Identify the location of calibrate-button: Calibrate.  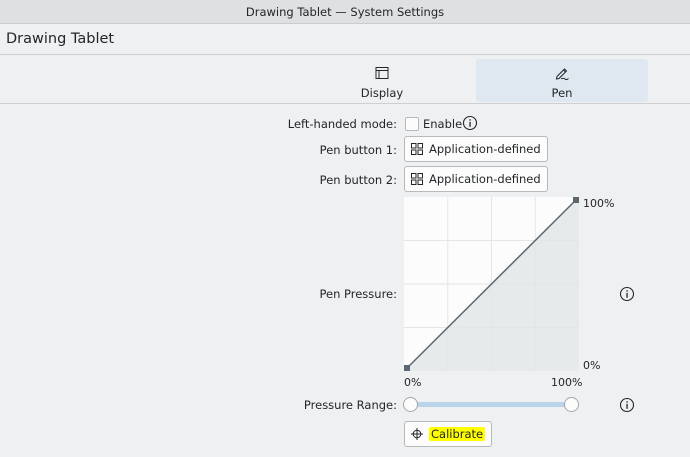
(448, 434).